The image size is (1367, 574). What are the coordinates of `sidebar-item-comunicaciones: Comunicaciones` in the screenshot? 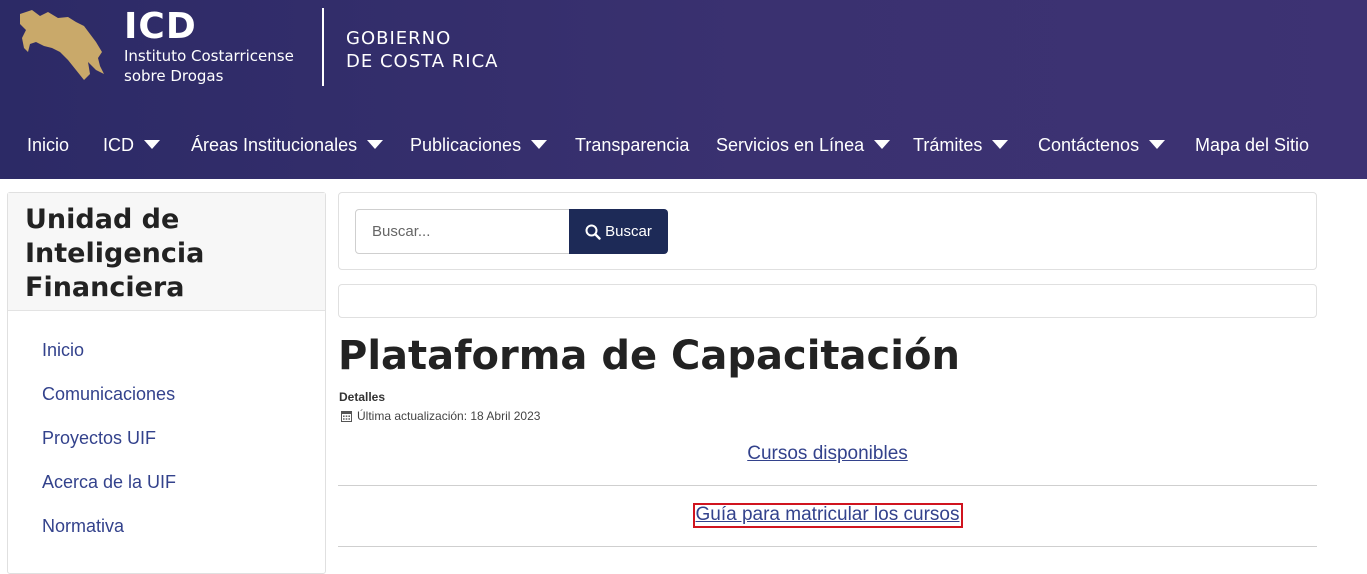 It's located at (108, 394).